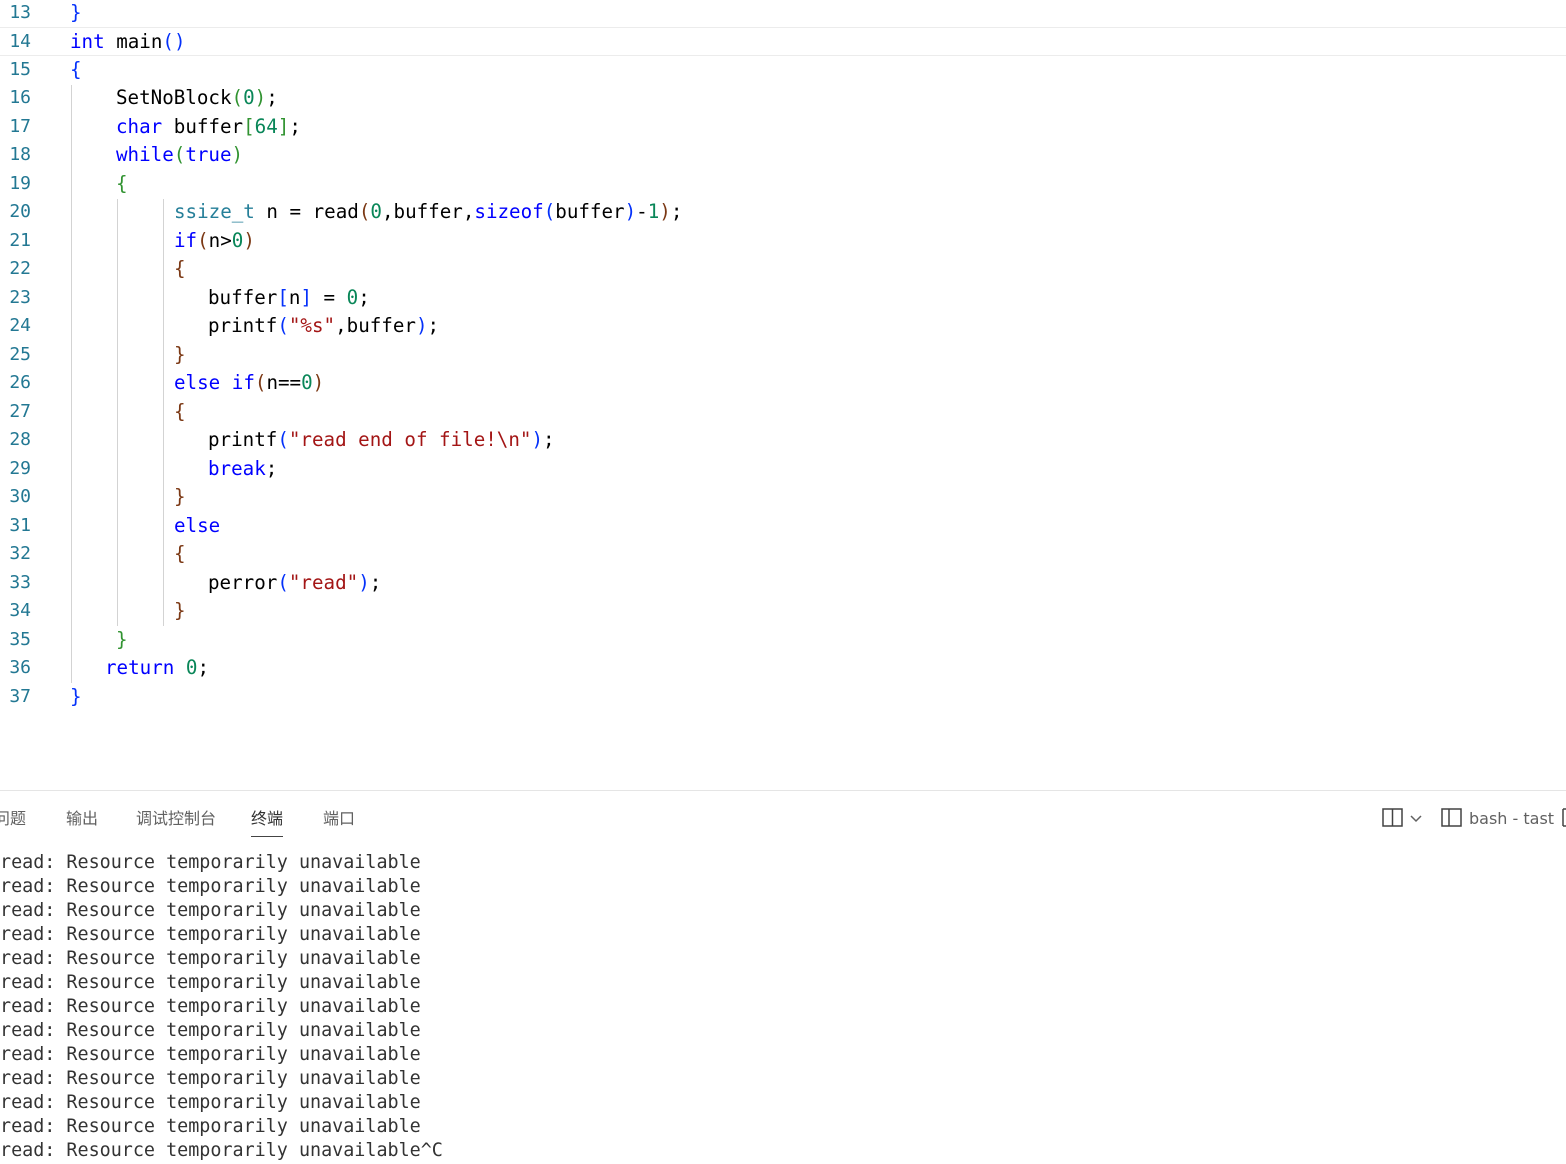 The image size is (1566, 1164). Describe the element at coordinates (1416, 821) in the screenshot. I see `chevron-down-icon` at that location.